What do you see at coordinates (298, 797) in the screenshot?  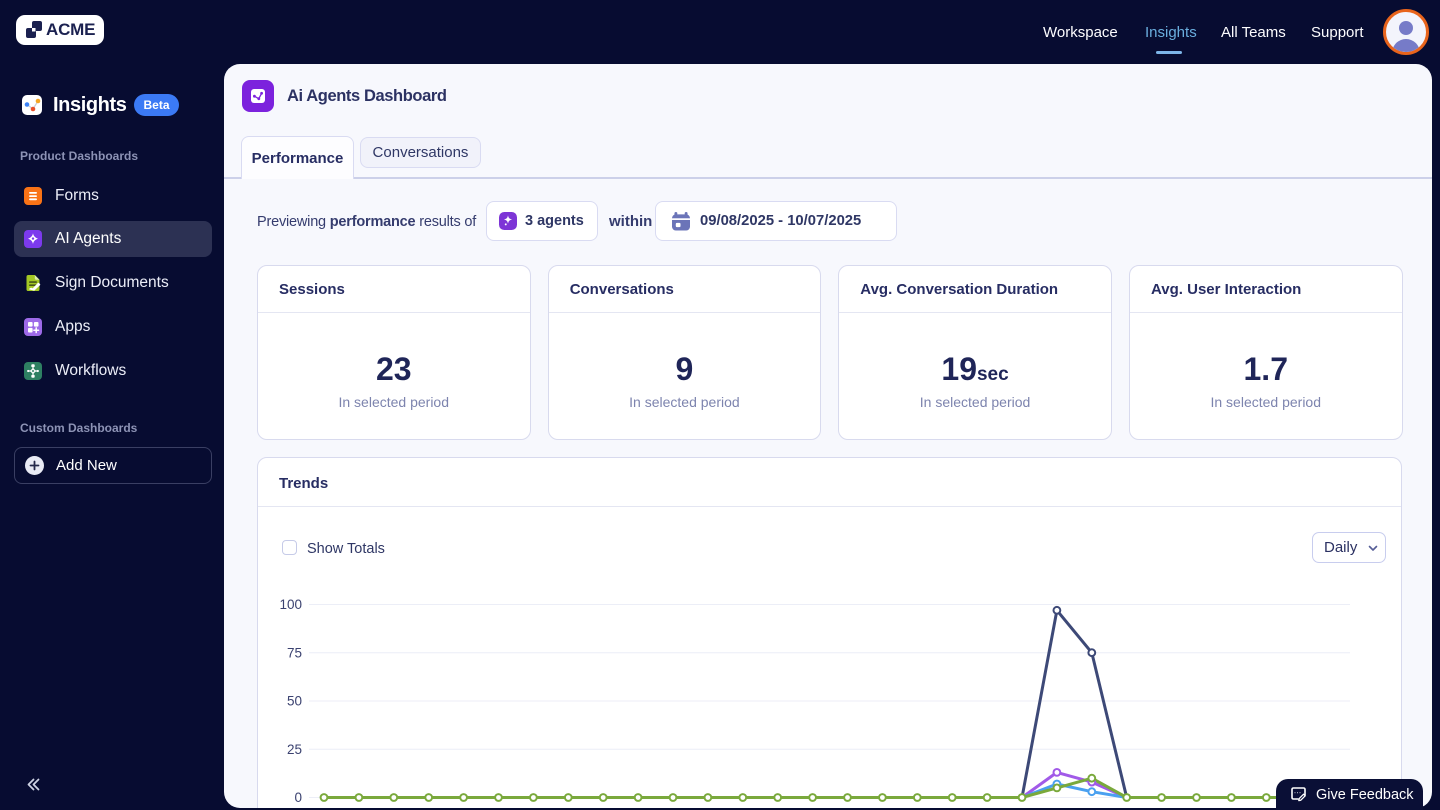 I see `svg-text: 0` at bounding box center [298, 797].